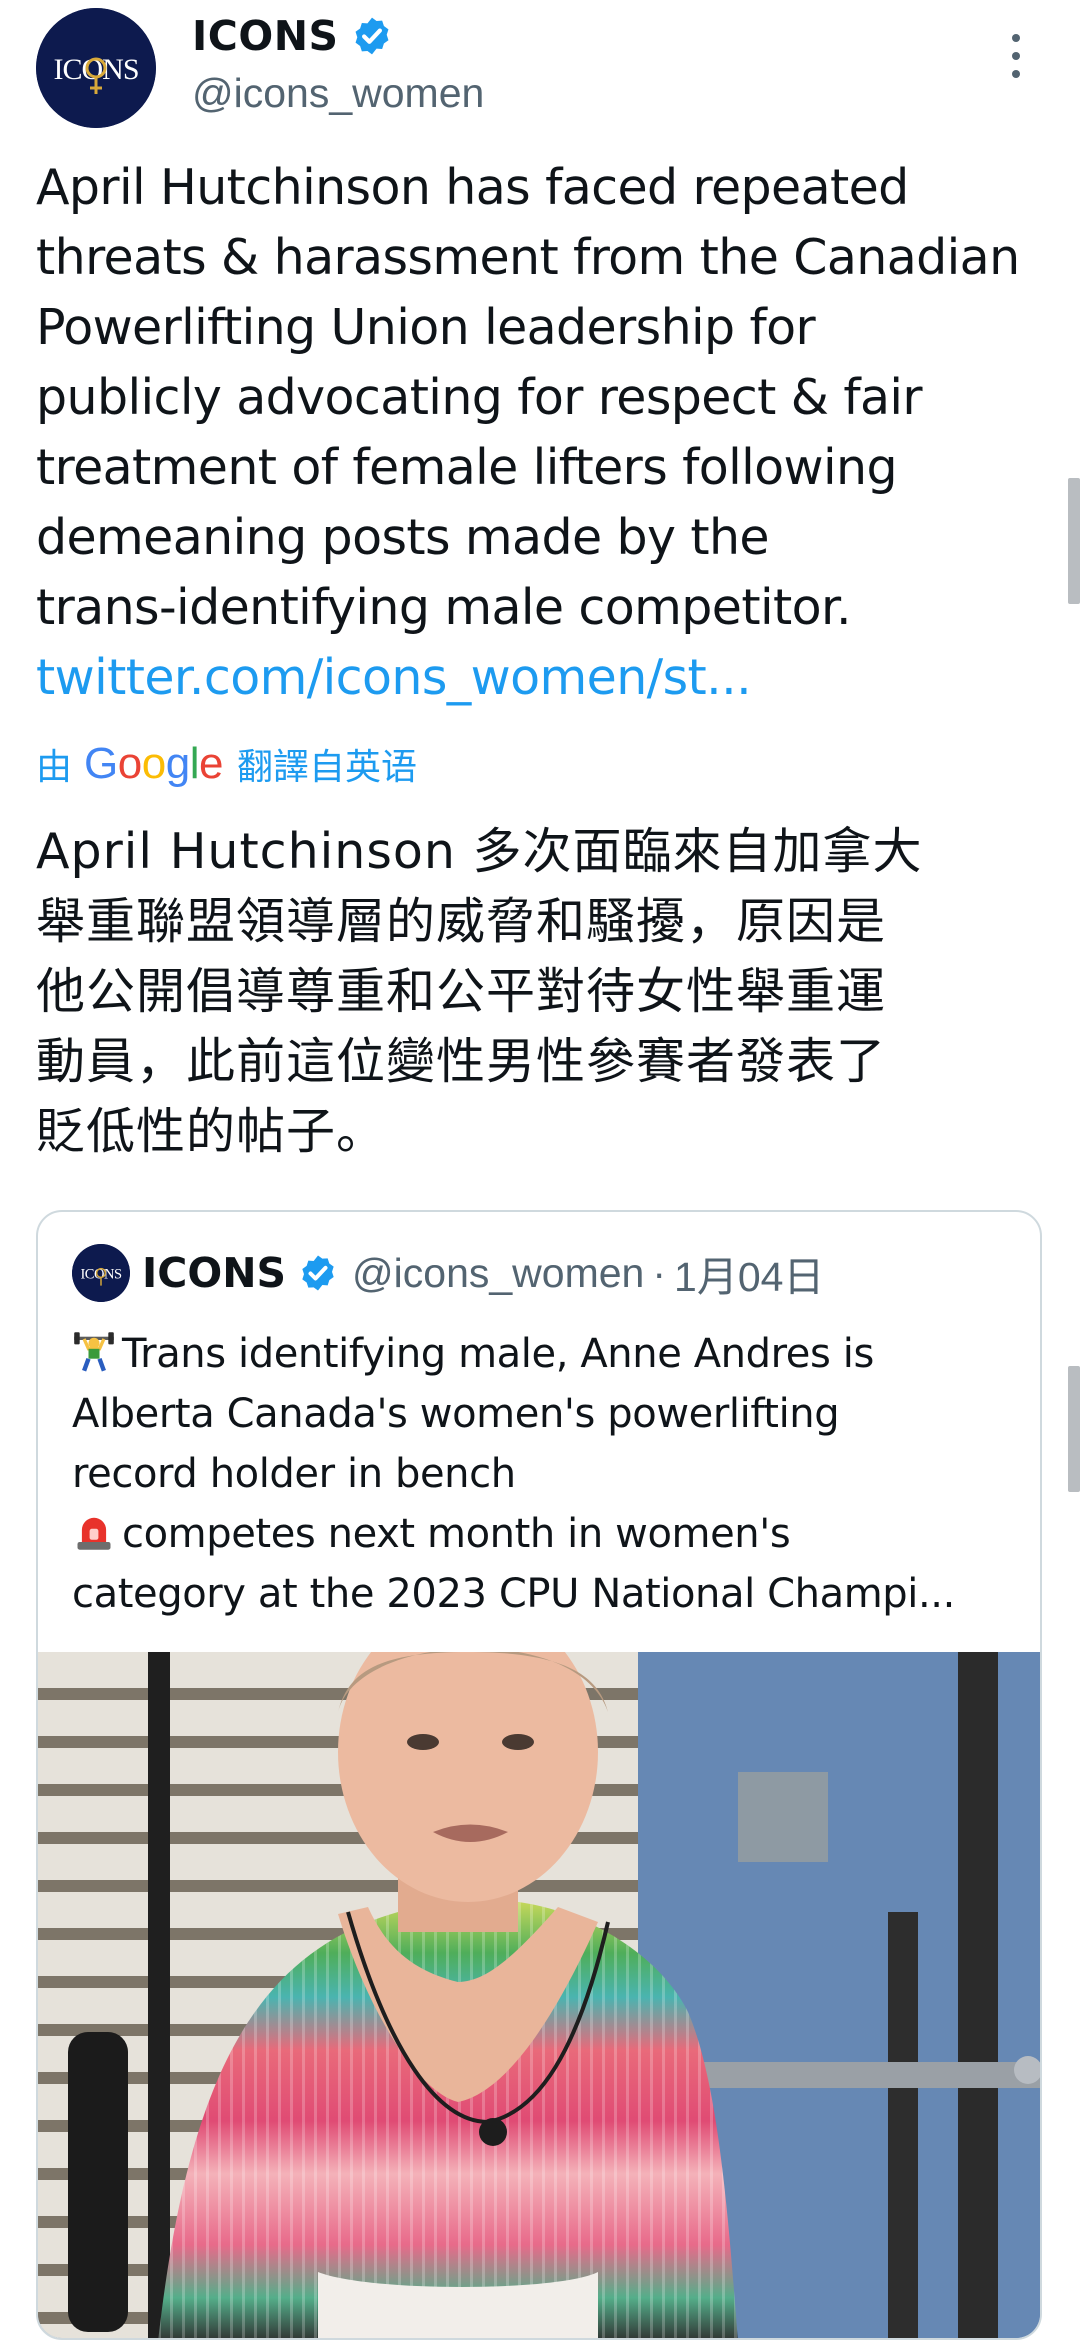 The height and width of the screenshot is (2340, 1080). Describe the element at coordinates (749, 1277) in the screenshot. I see `quoted-tweet-date: 1月04日` at that location.